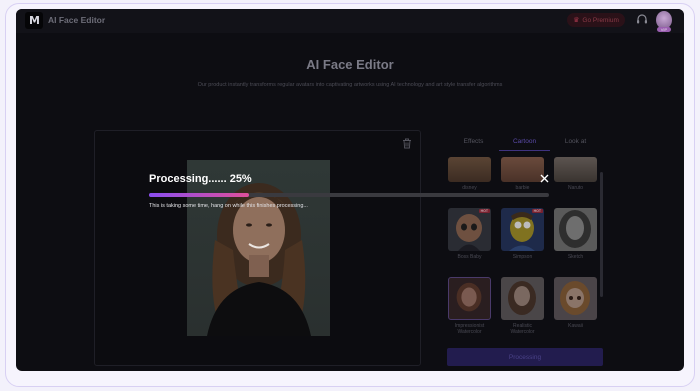  What do you see at coordinates (642, 20) in the screenshot?
I see `headset-icon` at bounding box center [642, 20].